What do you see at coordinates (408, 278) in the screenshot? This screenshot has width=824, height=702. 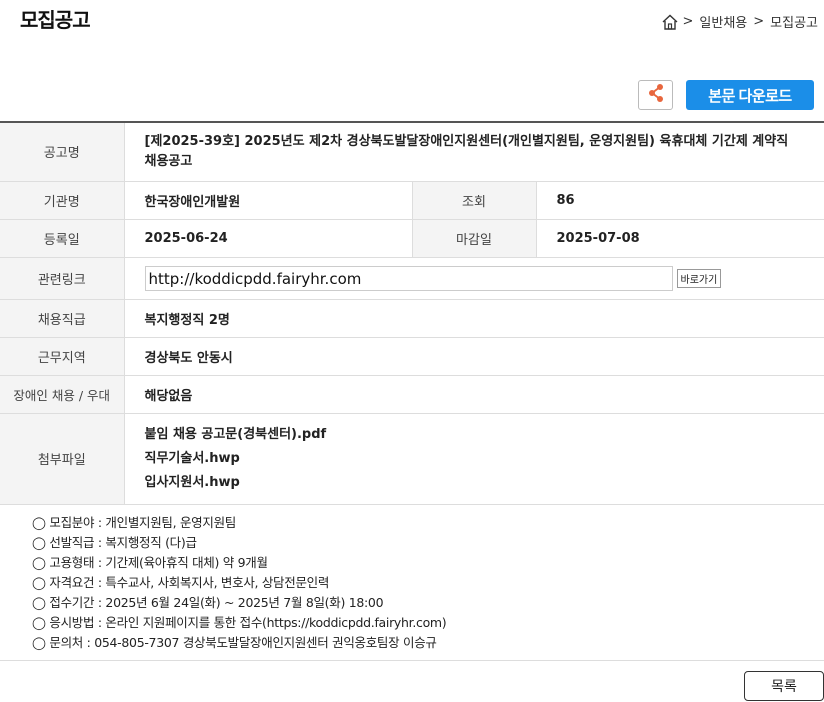 I see `related-link-field: http://koddicpdd.fairyhr.com` at bounding box center [408, 278].